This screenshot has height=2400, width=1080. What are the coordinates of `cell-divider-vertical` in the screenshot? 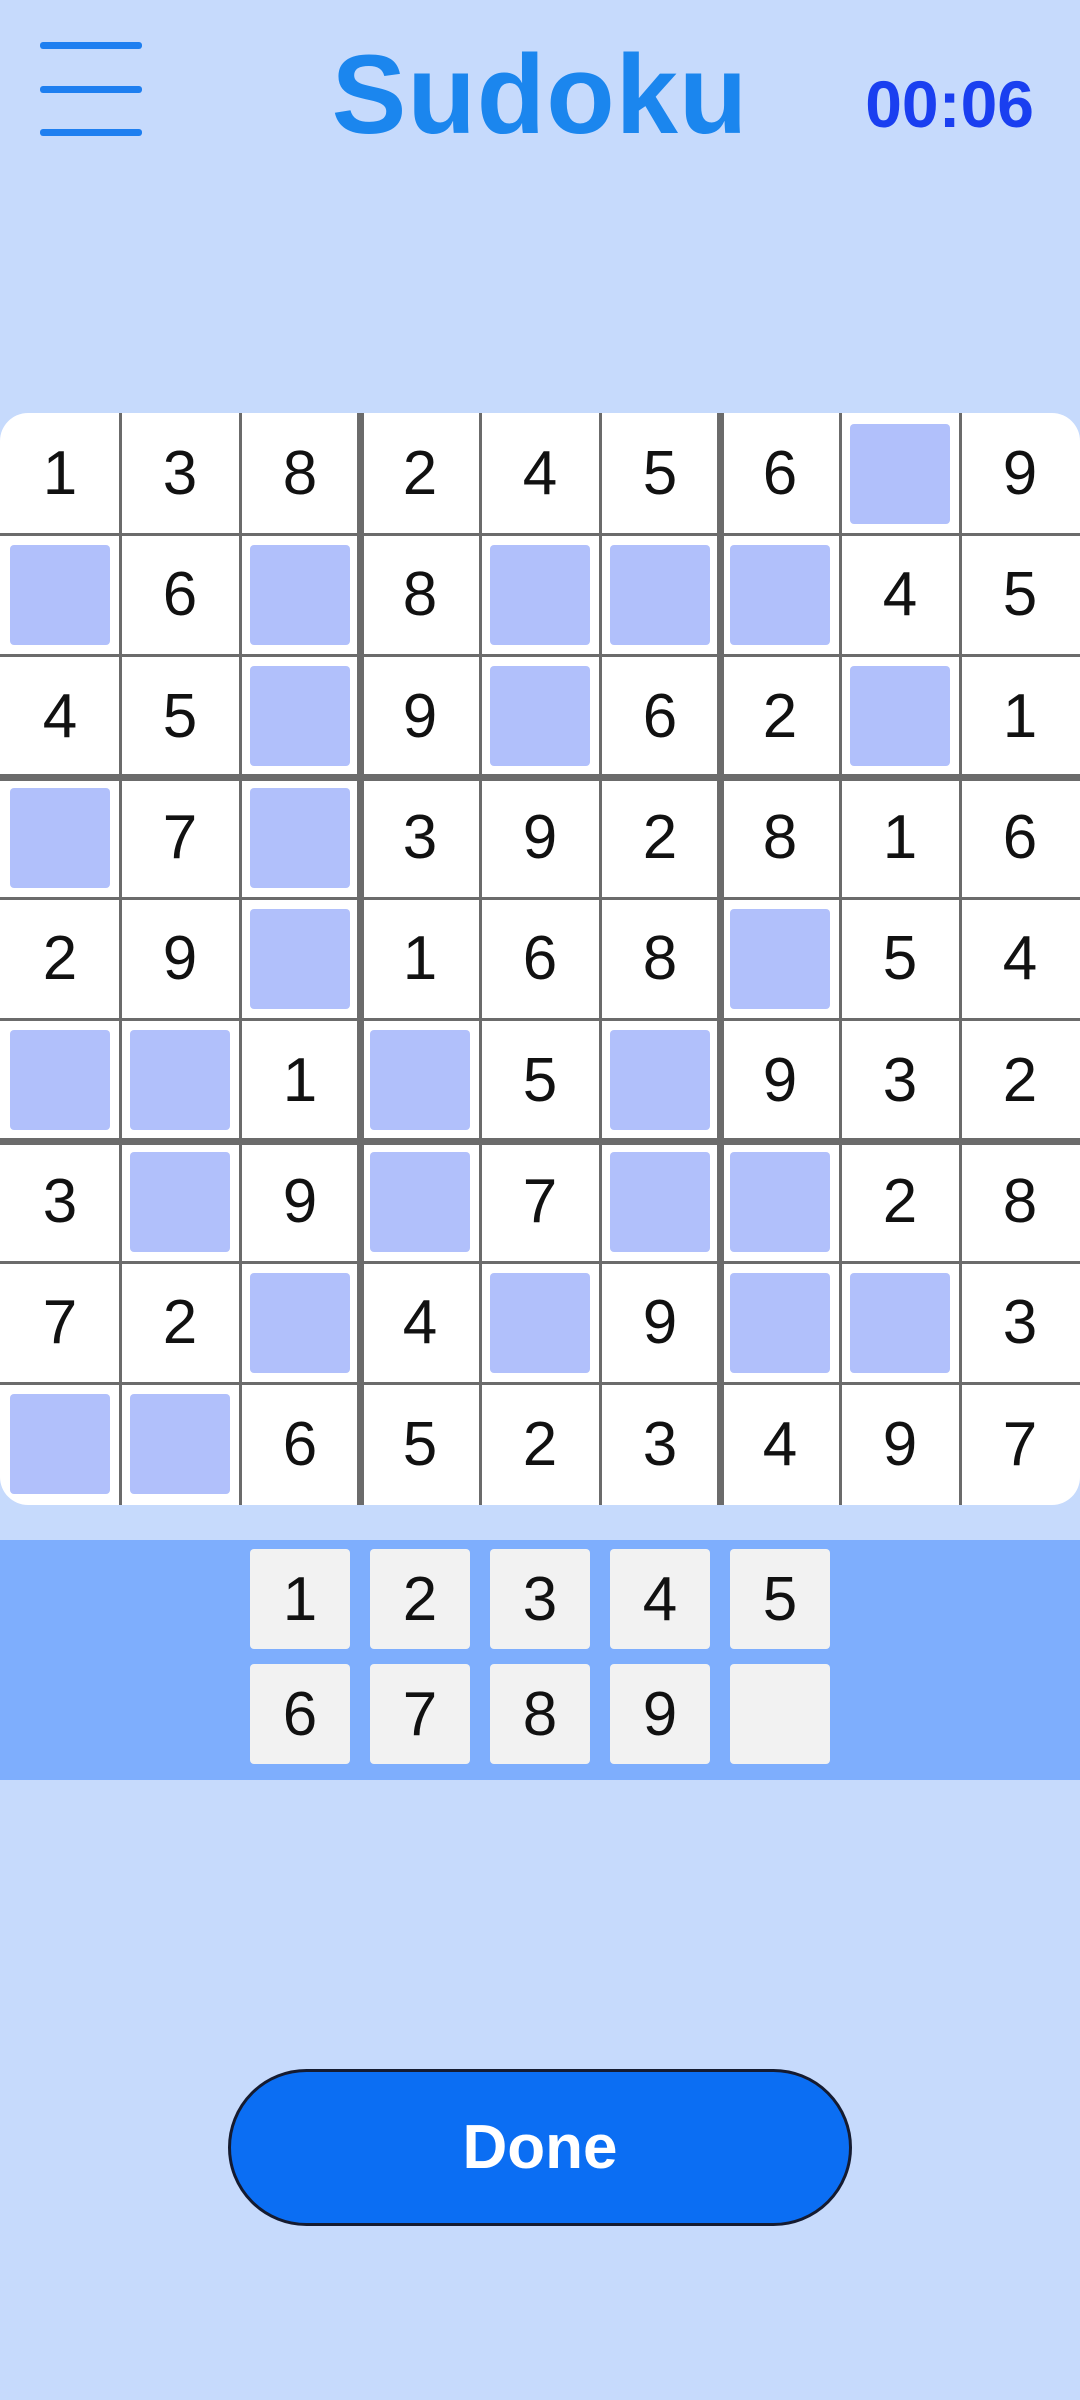 It's located at (120, 959).